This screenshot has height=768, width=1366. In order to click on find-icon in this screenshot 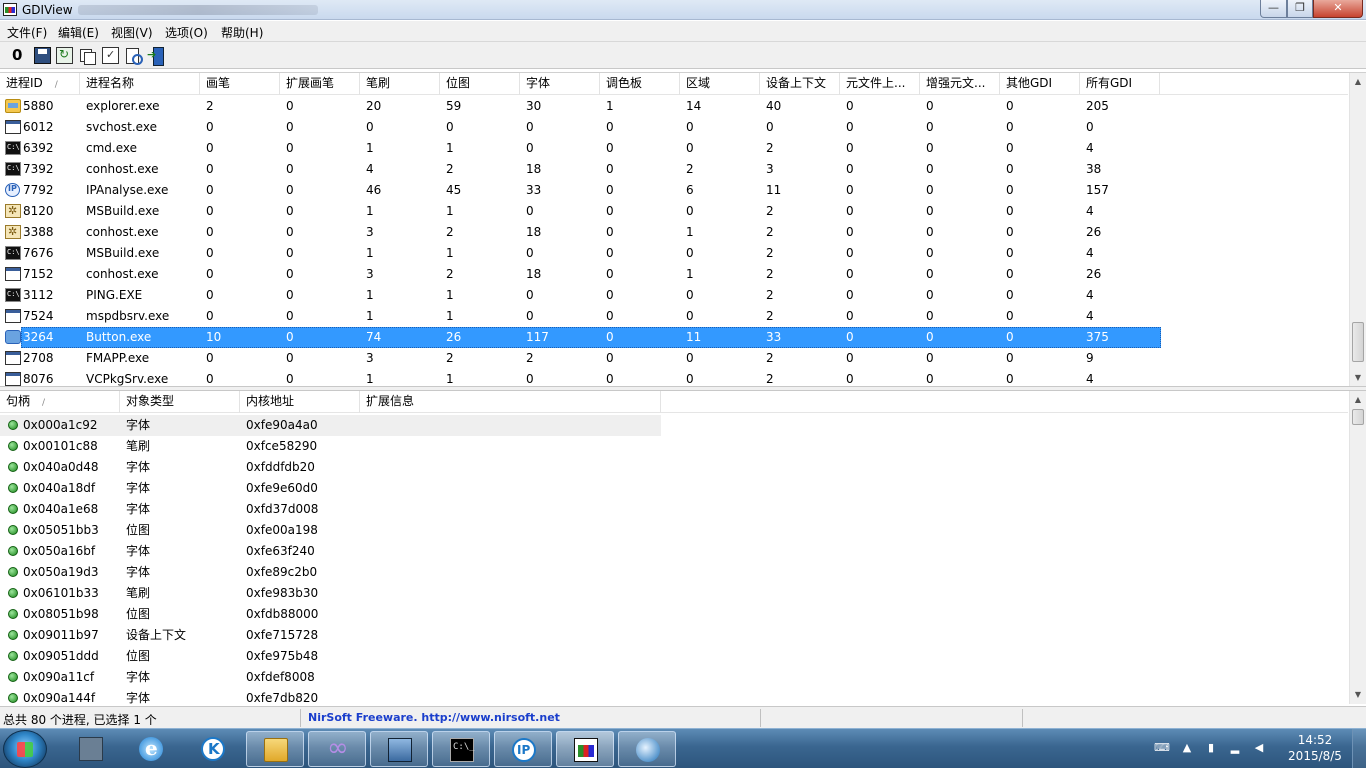, I will do `click(134, 56)`.